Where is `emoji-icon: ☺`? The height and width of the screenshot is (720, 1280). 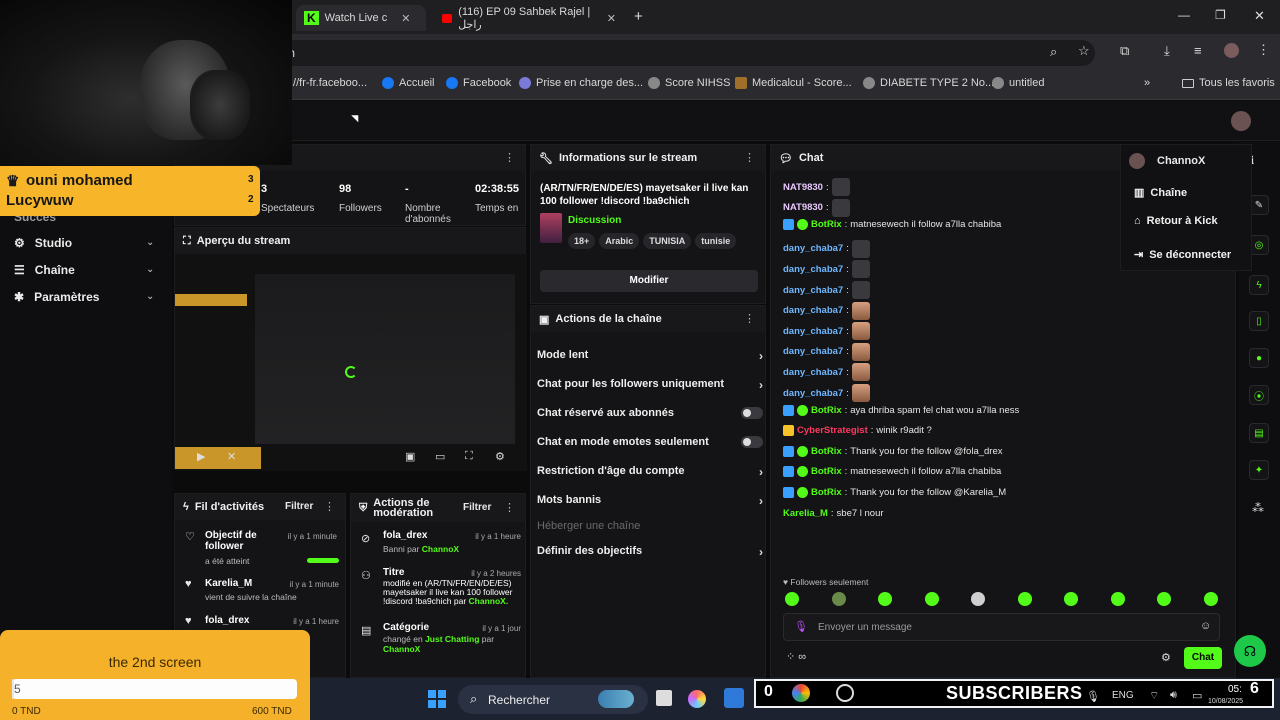 emoji-icon: ☺ is located at coordinates (1205, 626).